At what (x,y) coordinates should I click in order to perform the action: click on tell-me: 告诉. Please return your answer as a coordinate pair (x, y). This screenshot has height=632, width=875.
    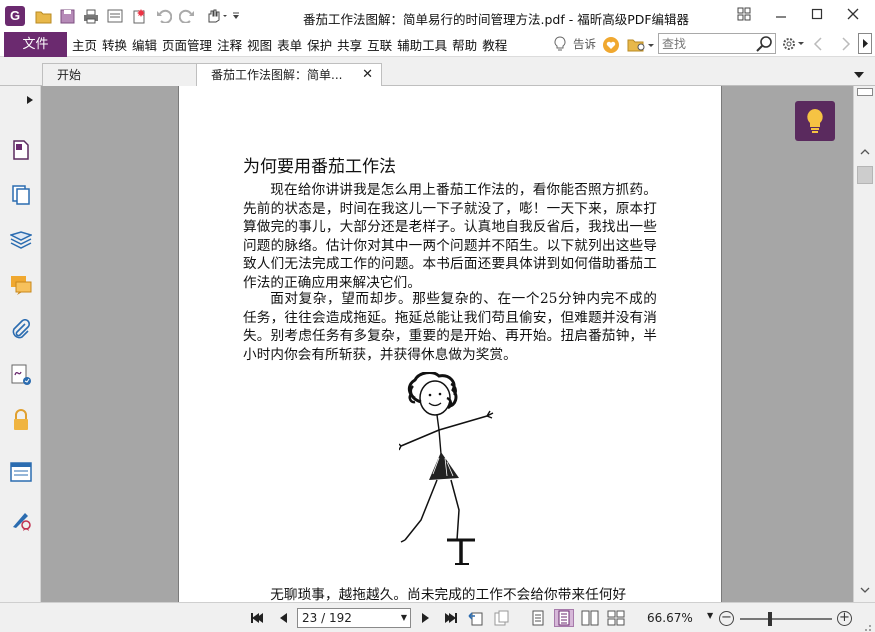
    Looking at the image, I should click on (574, 44).